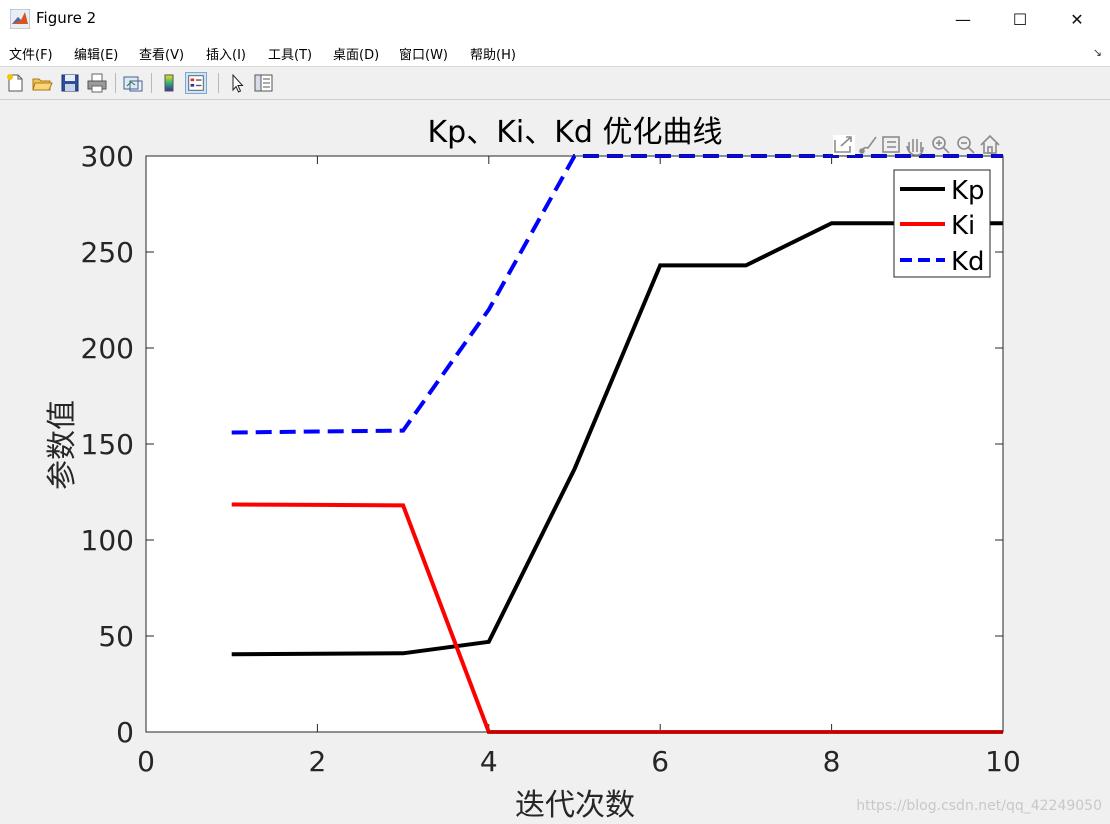  Describe the element at coordinates (107, 444) in the screenshot. I see `y-tick-label: 150` at that location.